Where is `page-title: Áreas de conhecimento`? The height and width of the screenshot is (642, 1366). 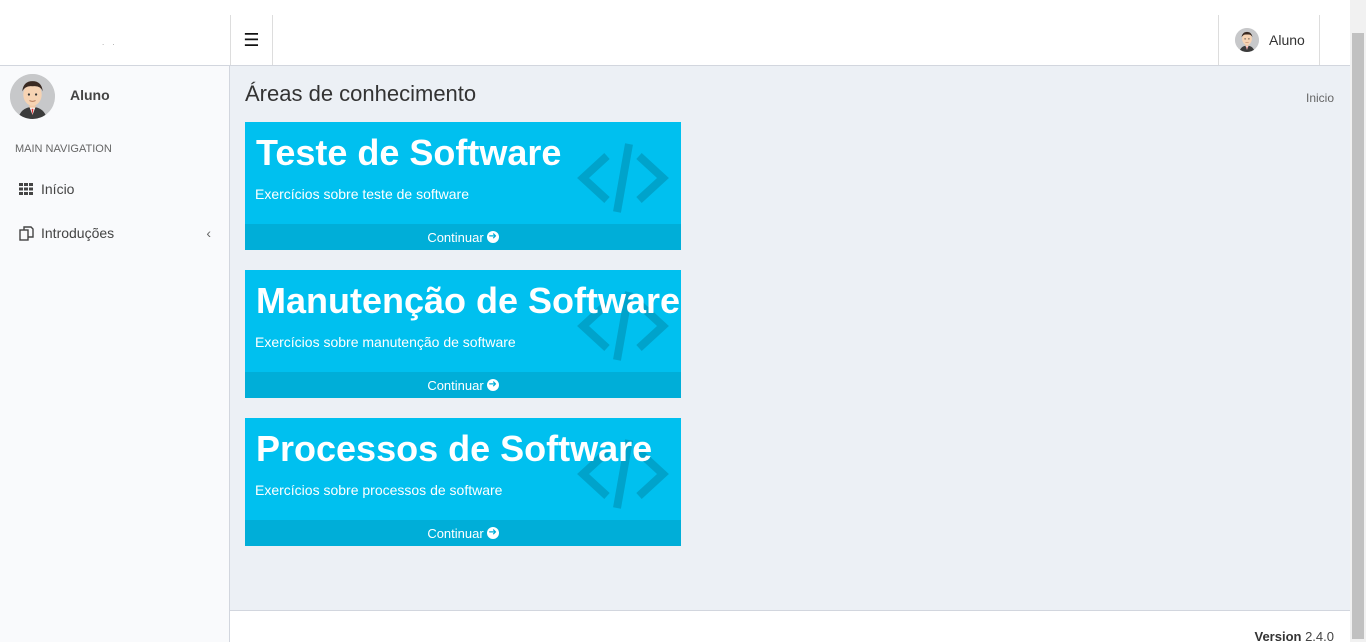 page-title: Áreas de conhecimento is located at coordinates (361, 93).